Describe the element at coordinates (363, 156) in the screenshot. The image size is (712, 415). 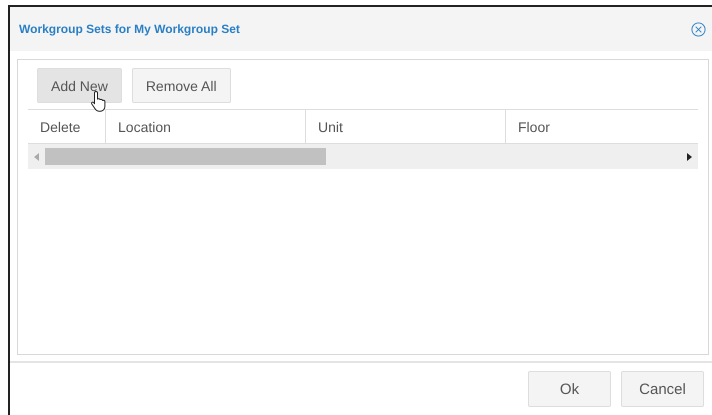
I see `horizontal-scrollbar` at that location.